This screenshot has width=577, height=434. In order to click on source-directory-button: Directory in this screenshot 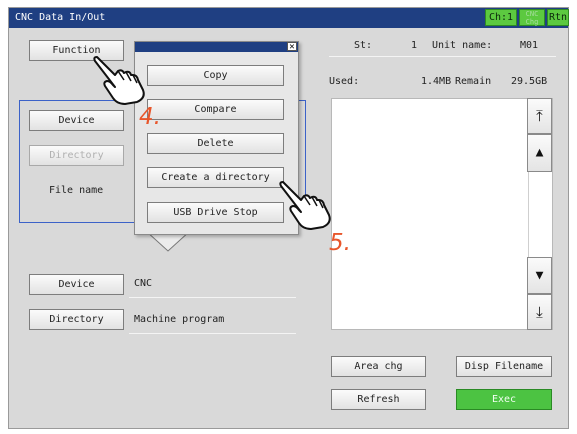, I will do `click(76, 155)`.